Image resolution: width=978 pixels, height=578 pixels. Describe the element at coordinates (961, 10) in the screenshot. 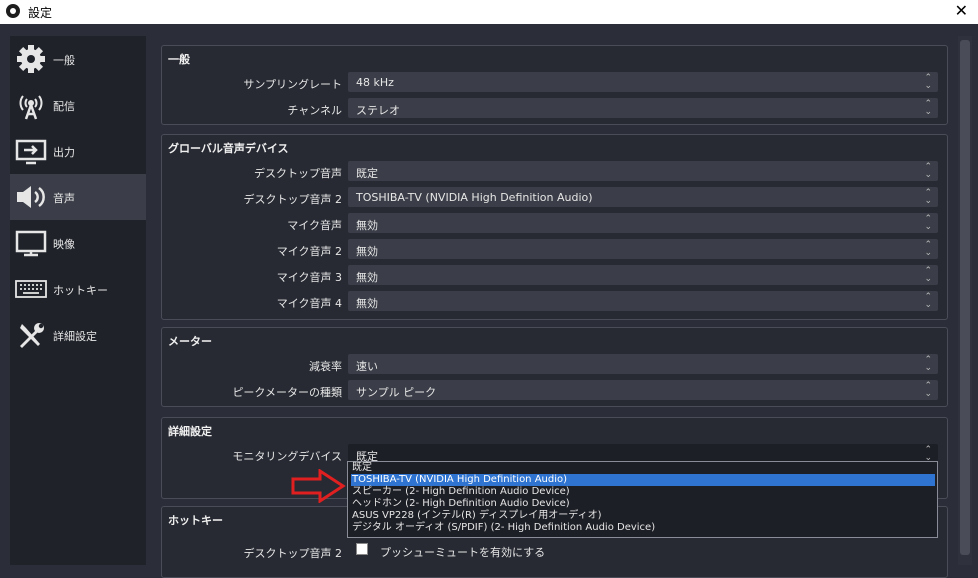

I see `close-button: ✕` at that location.